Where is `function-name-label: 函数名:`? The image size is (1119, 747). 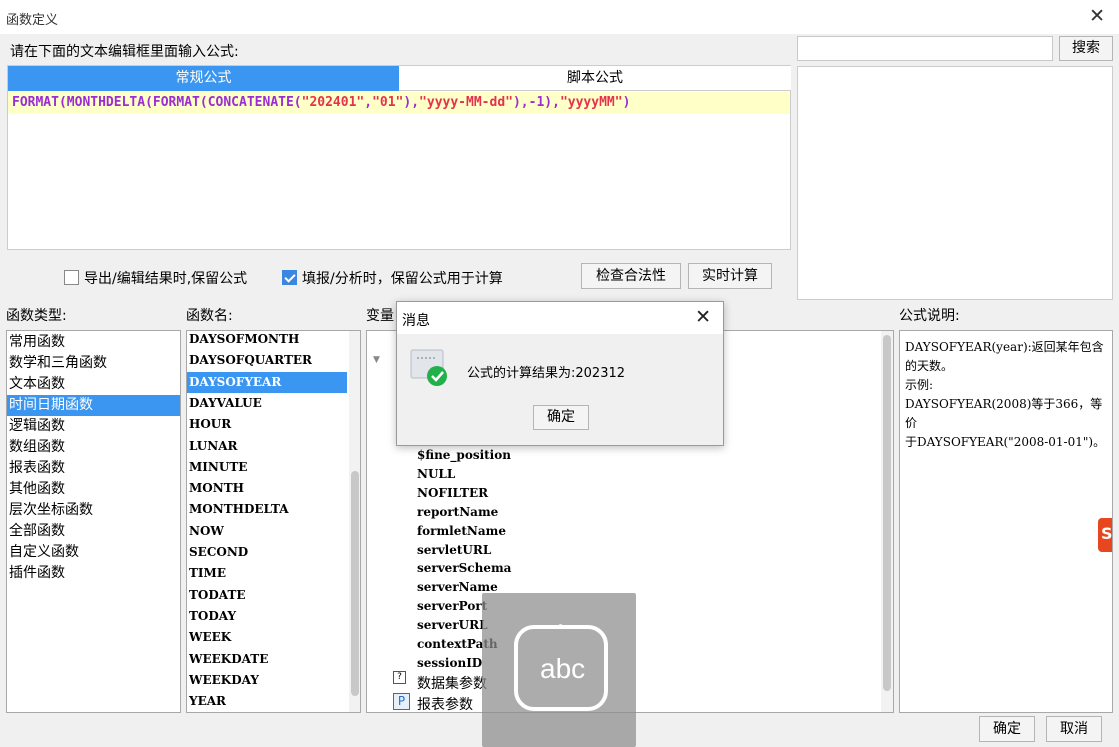 function-name-label: 函数名: is located at coordinates (209, 316).